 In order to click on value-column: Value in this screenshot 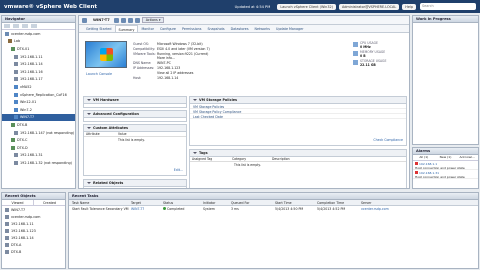, I will do `click(121, 134)`.